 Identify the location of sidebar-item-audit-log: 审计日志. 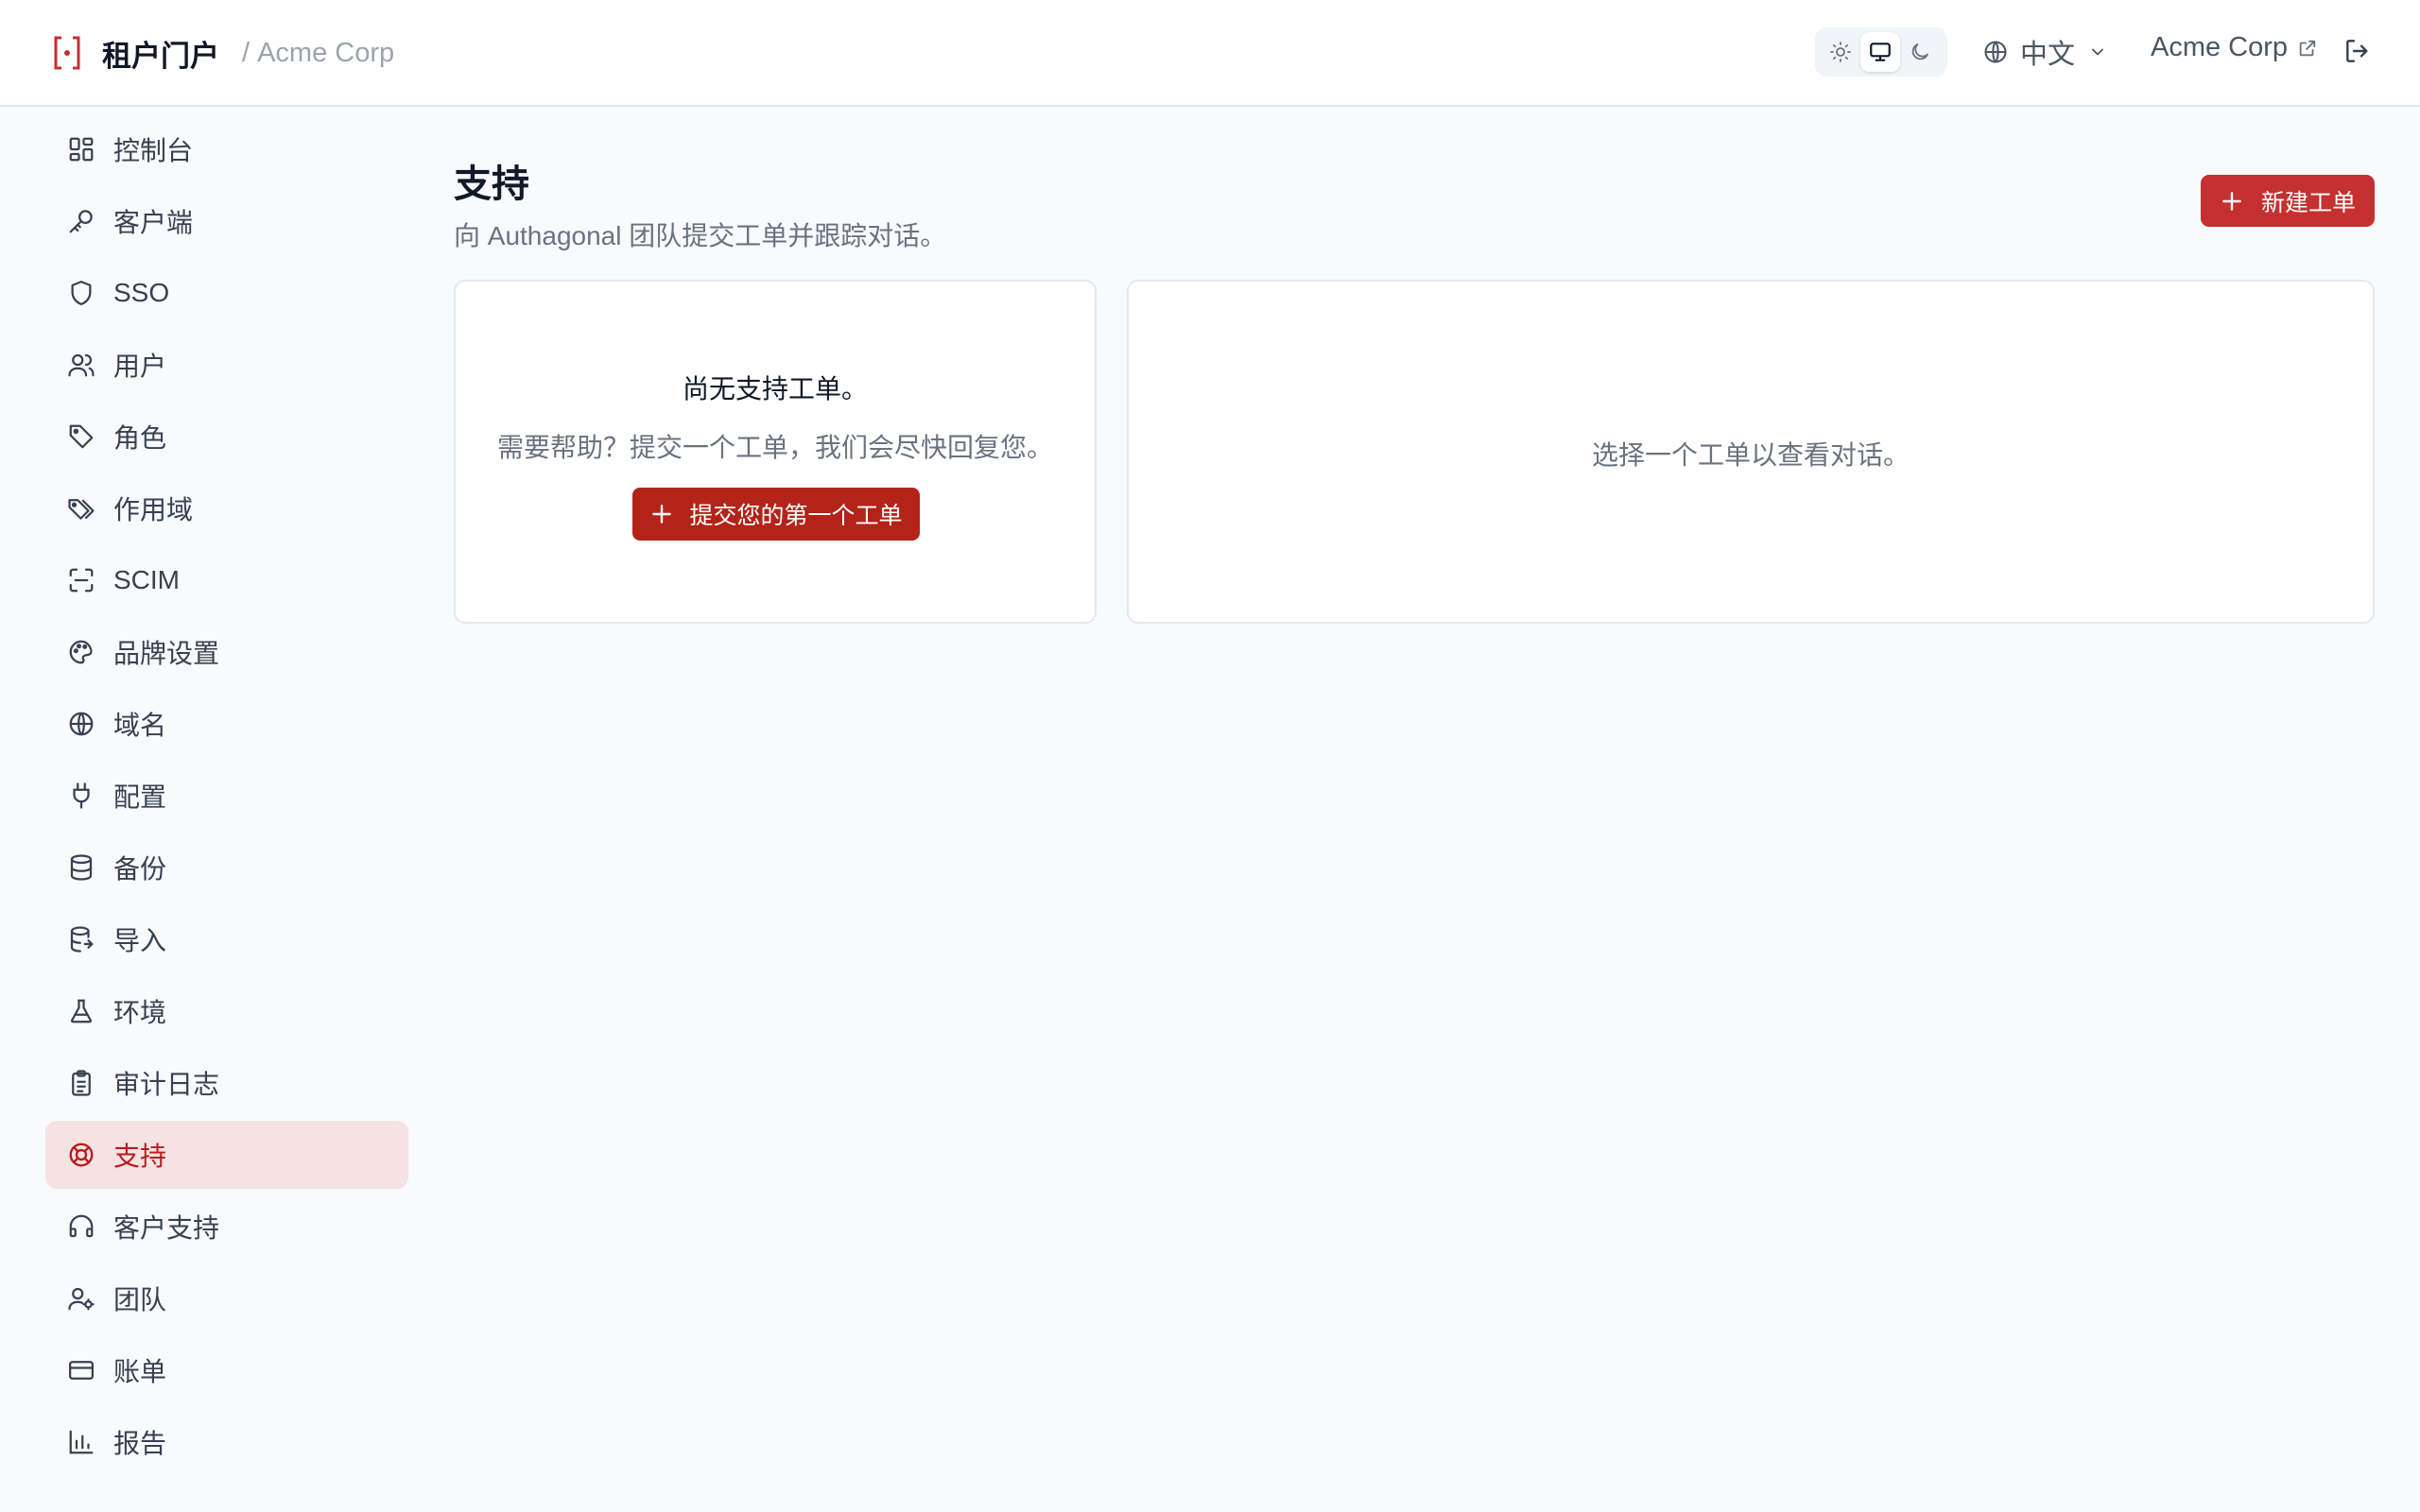
(226, 1083).